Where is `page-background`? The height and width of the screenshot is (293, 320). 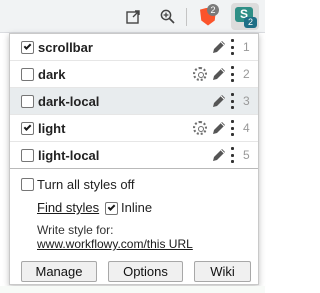 page-background is located at coordinates (132, 289).